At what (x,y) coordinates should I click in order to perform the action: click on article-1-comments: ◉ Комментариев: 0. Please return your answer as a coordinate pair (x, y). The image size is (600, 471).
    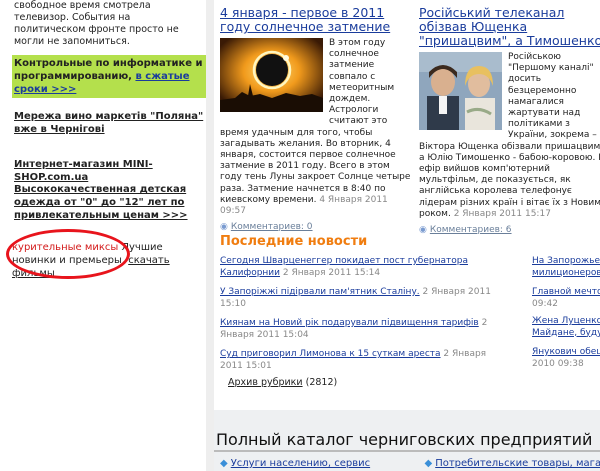
    Looking at the image, I should click on (317, 227).